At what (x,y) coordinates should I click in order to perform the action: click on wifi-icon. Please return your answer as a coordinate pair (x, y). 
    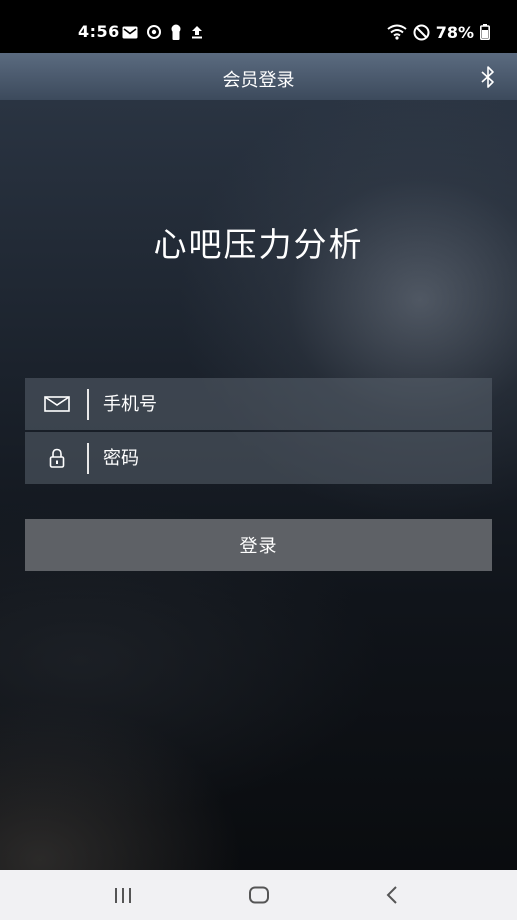
    Looking at the image, I should click on (397, 32).